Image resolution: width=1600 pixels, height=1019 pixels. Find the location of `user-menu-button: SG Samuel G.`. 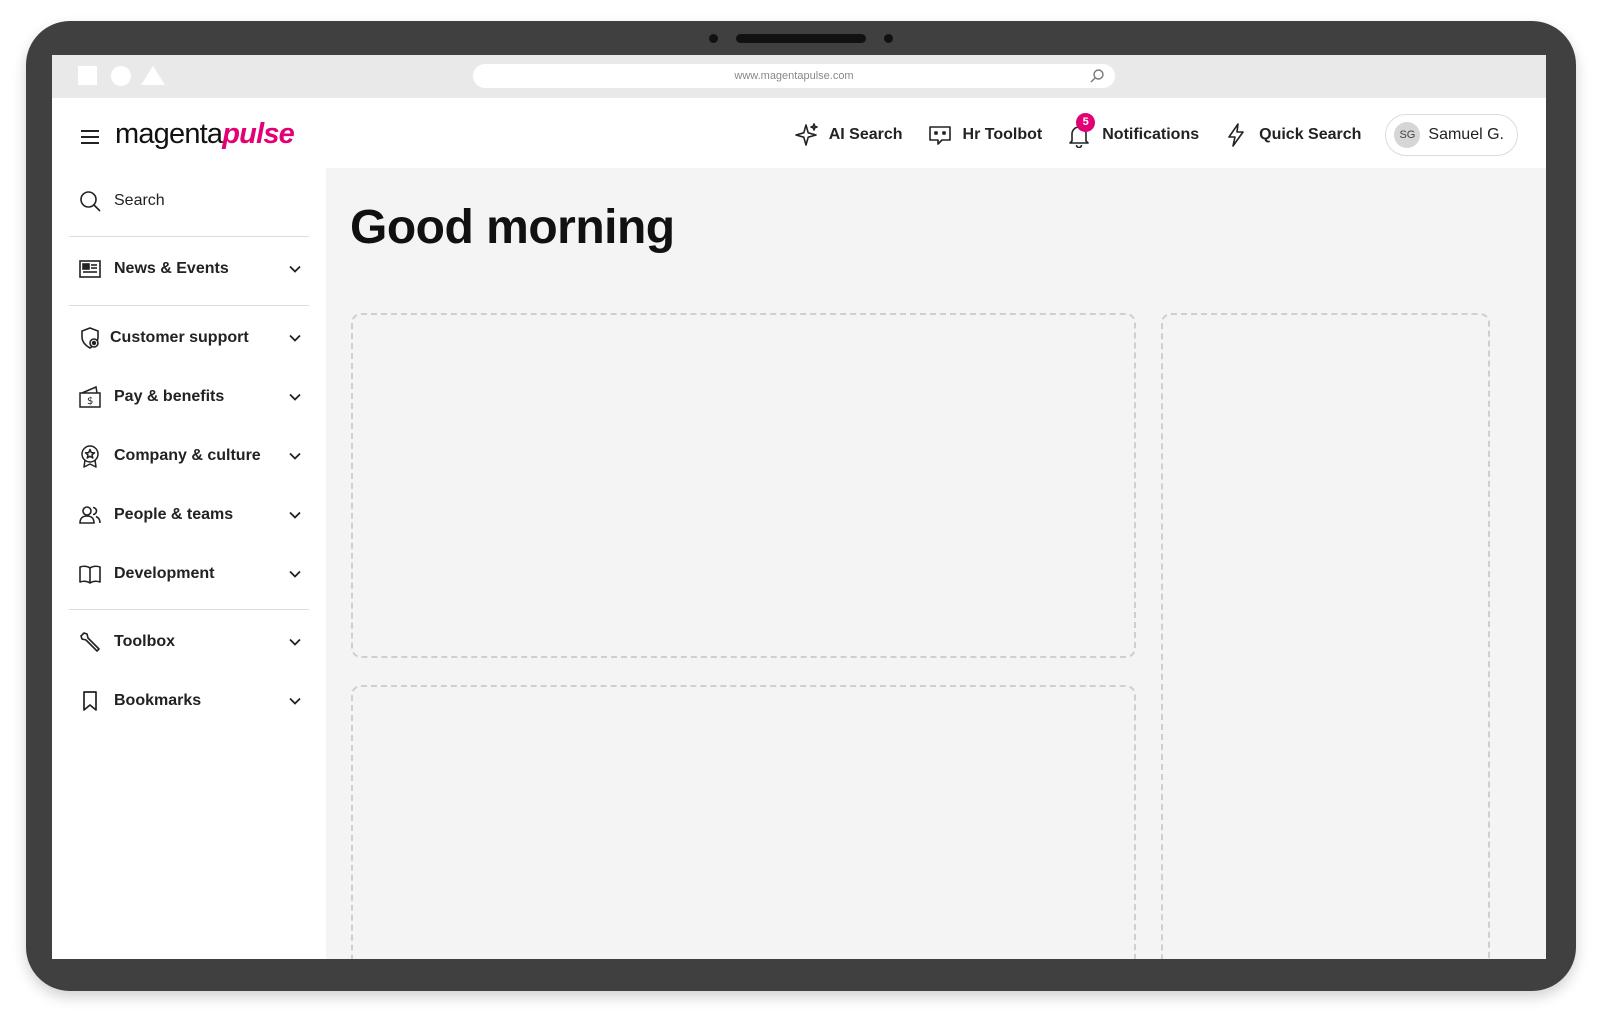

user-menu-button: SG Samuel G. is located at coordinates (1451, 135).